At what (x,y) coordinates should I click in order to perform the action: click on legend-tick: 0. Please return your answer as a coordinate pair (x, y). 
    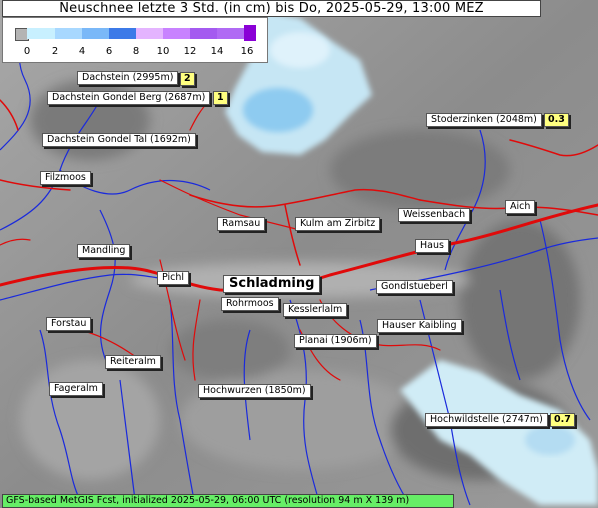
    Looking at the image, I should click on (27, 51).